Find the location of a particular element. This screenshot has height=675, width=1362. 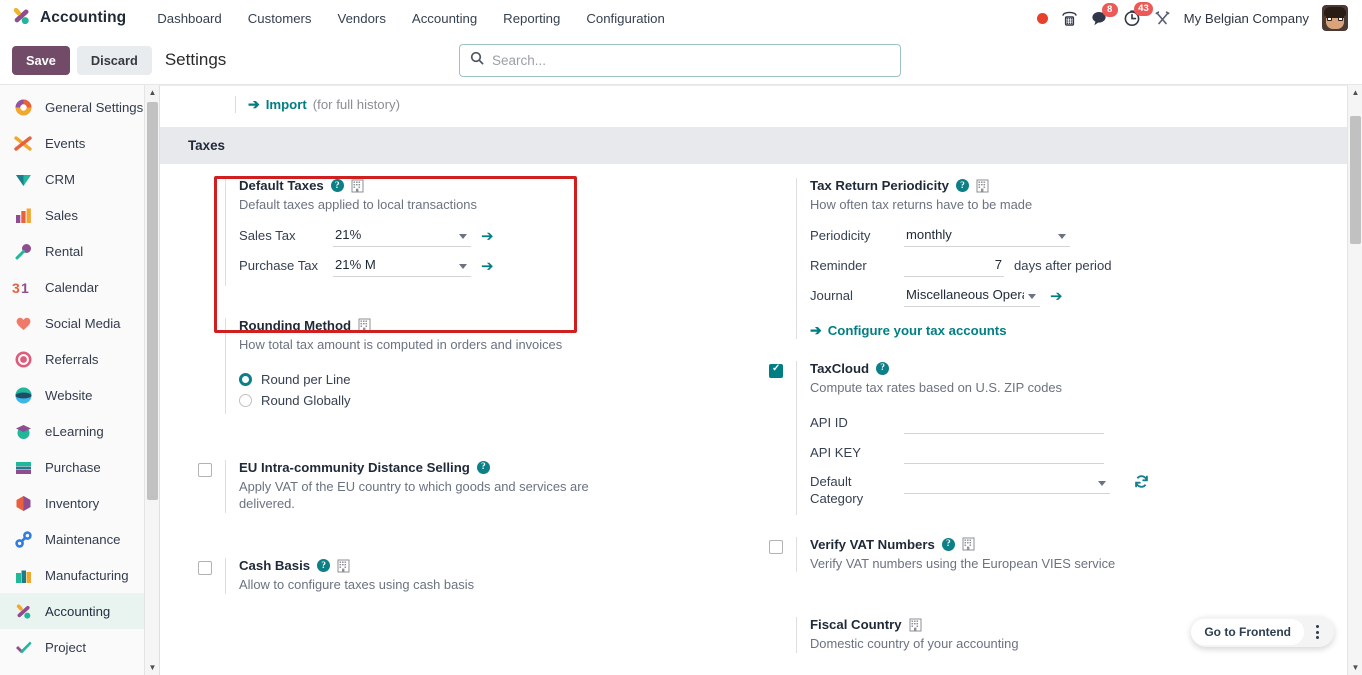

search-box is located at coordinates (680, 60).